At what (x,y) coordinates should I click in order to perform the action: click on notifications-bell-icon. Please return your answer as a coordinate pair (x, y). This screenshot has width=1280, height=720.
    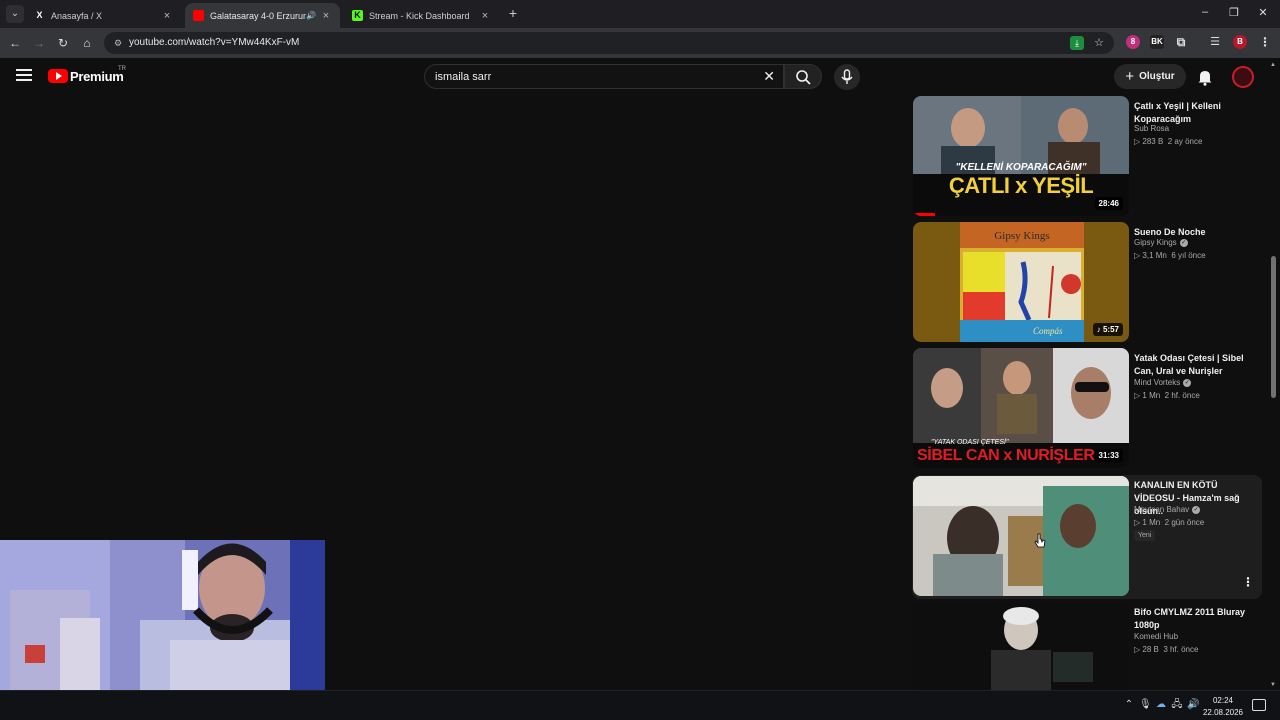
    Looking at the image, I should click on (1205, 77).